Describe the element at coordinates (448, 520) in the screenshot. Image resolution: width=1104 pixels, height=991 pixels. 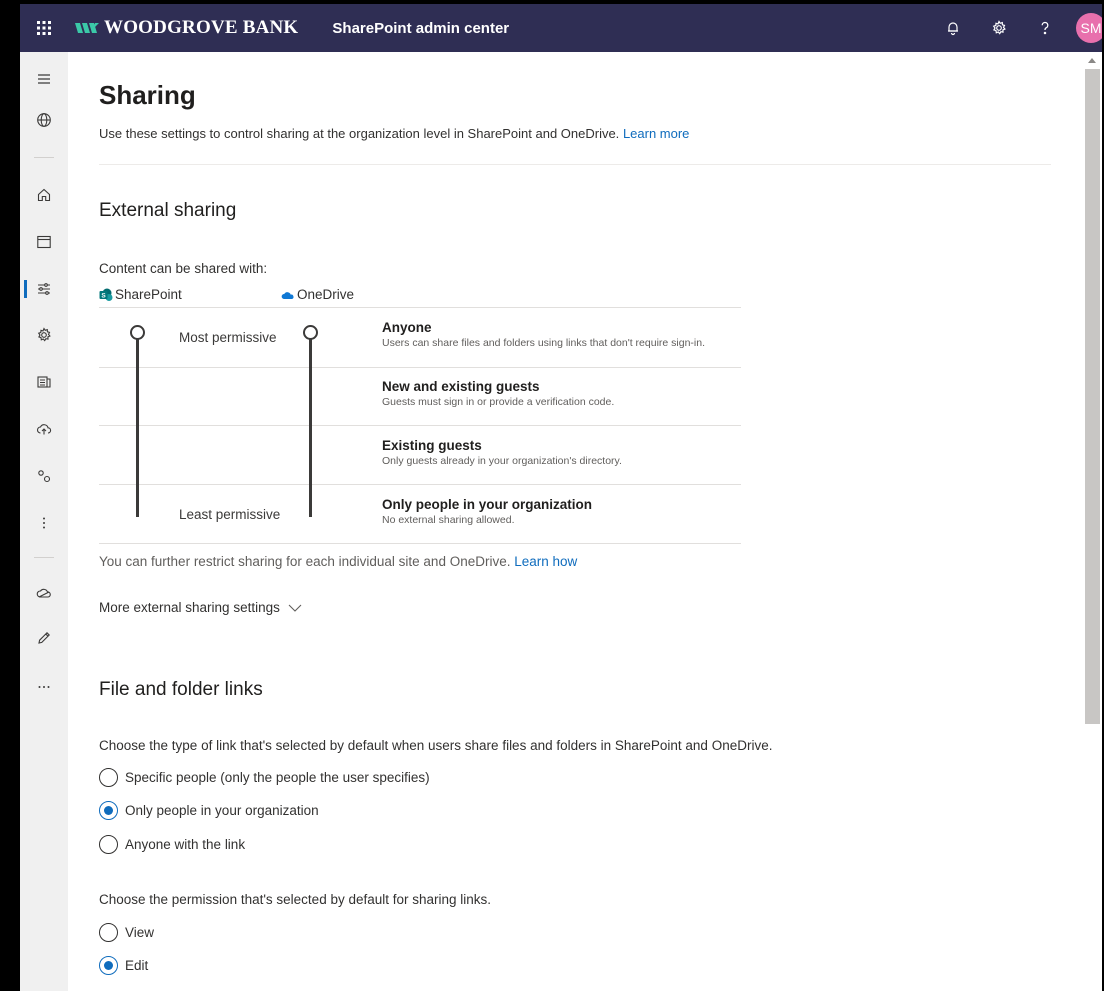
I see `level-description: No external sharing allowed.` at that location.